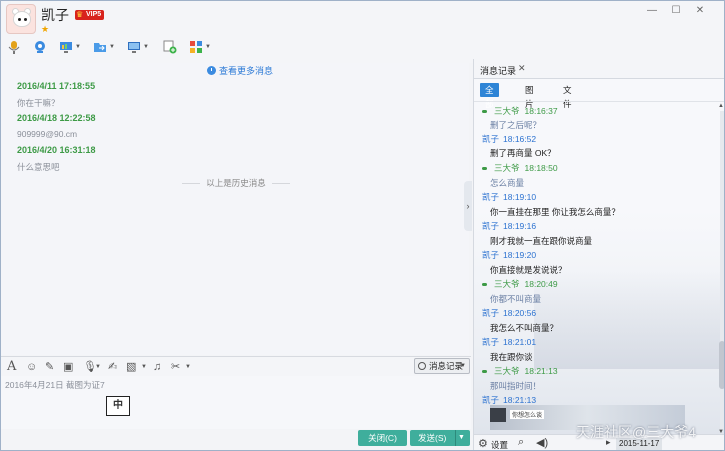 This screenshot has height=451, width=725. Describe the element at coordinates (382, 438) in the screenshot. I see `close-button: 关闭(C)` at that location.